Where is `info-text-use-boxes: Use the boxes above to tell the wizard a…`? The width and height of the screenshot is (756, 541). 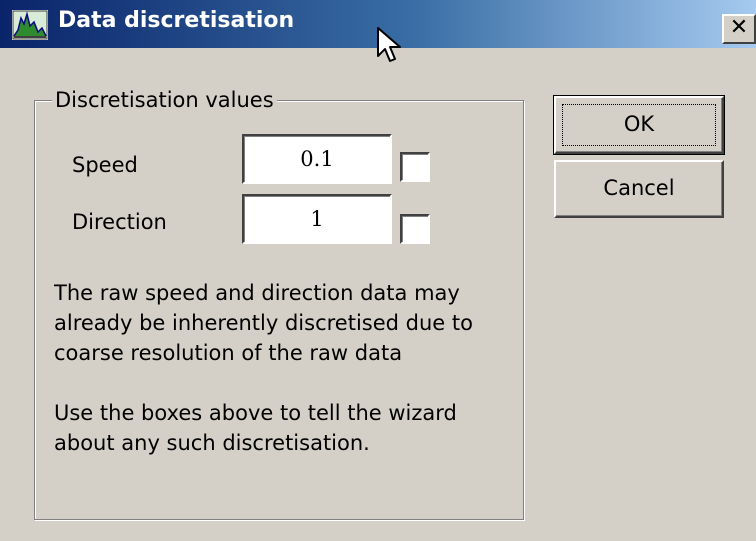 info-text-use-boxes: Use the boxes above to tell the wizard a… is located at coordinates (255, 428).